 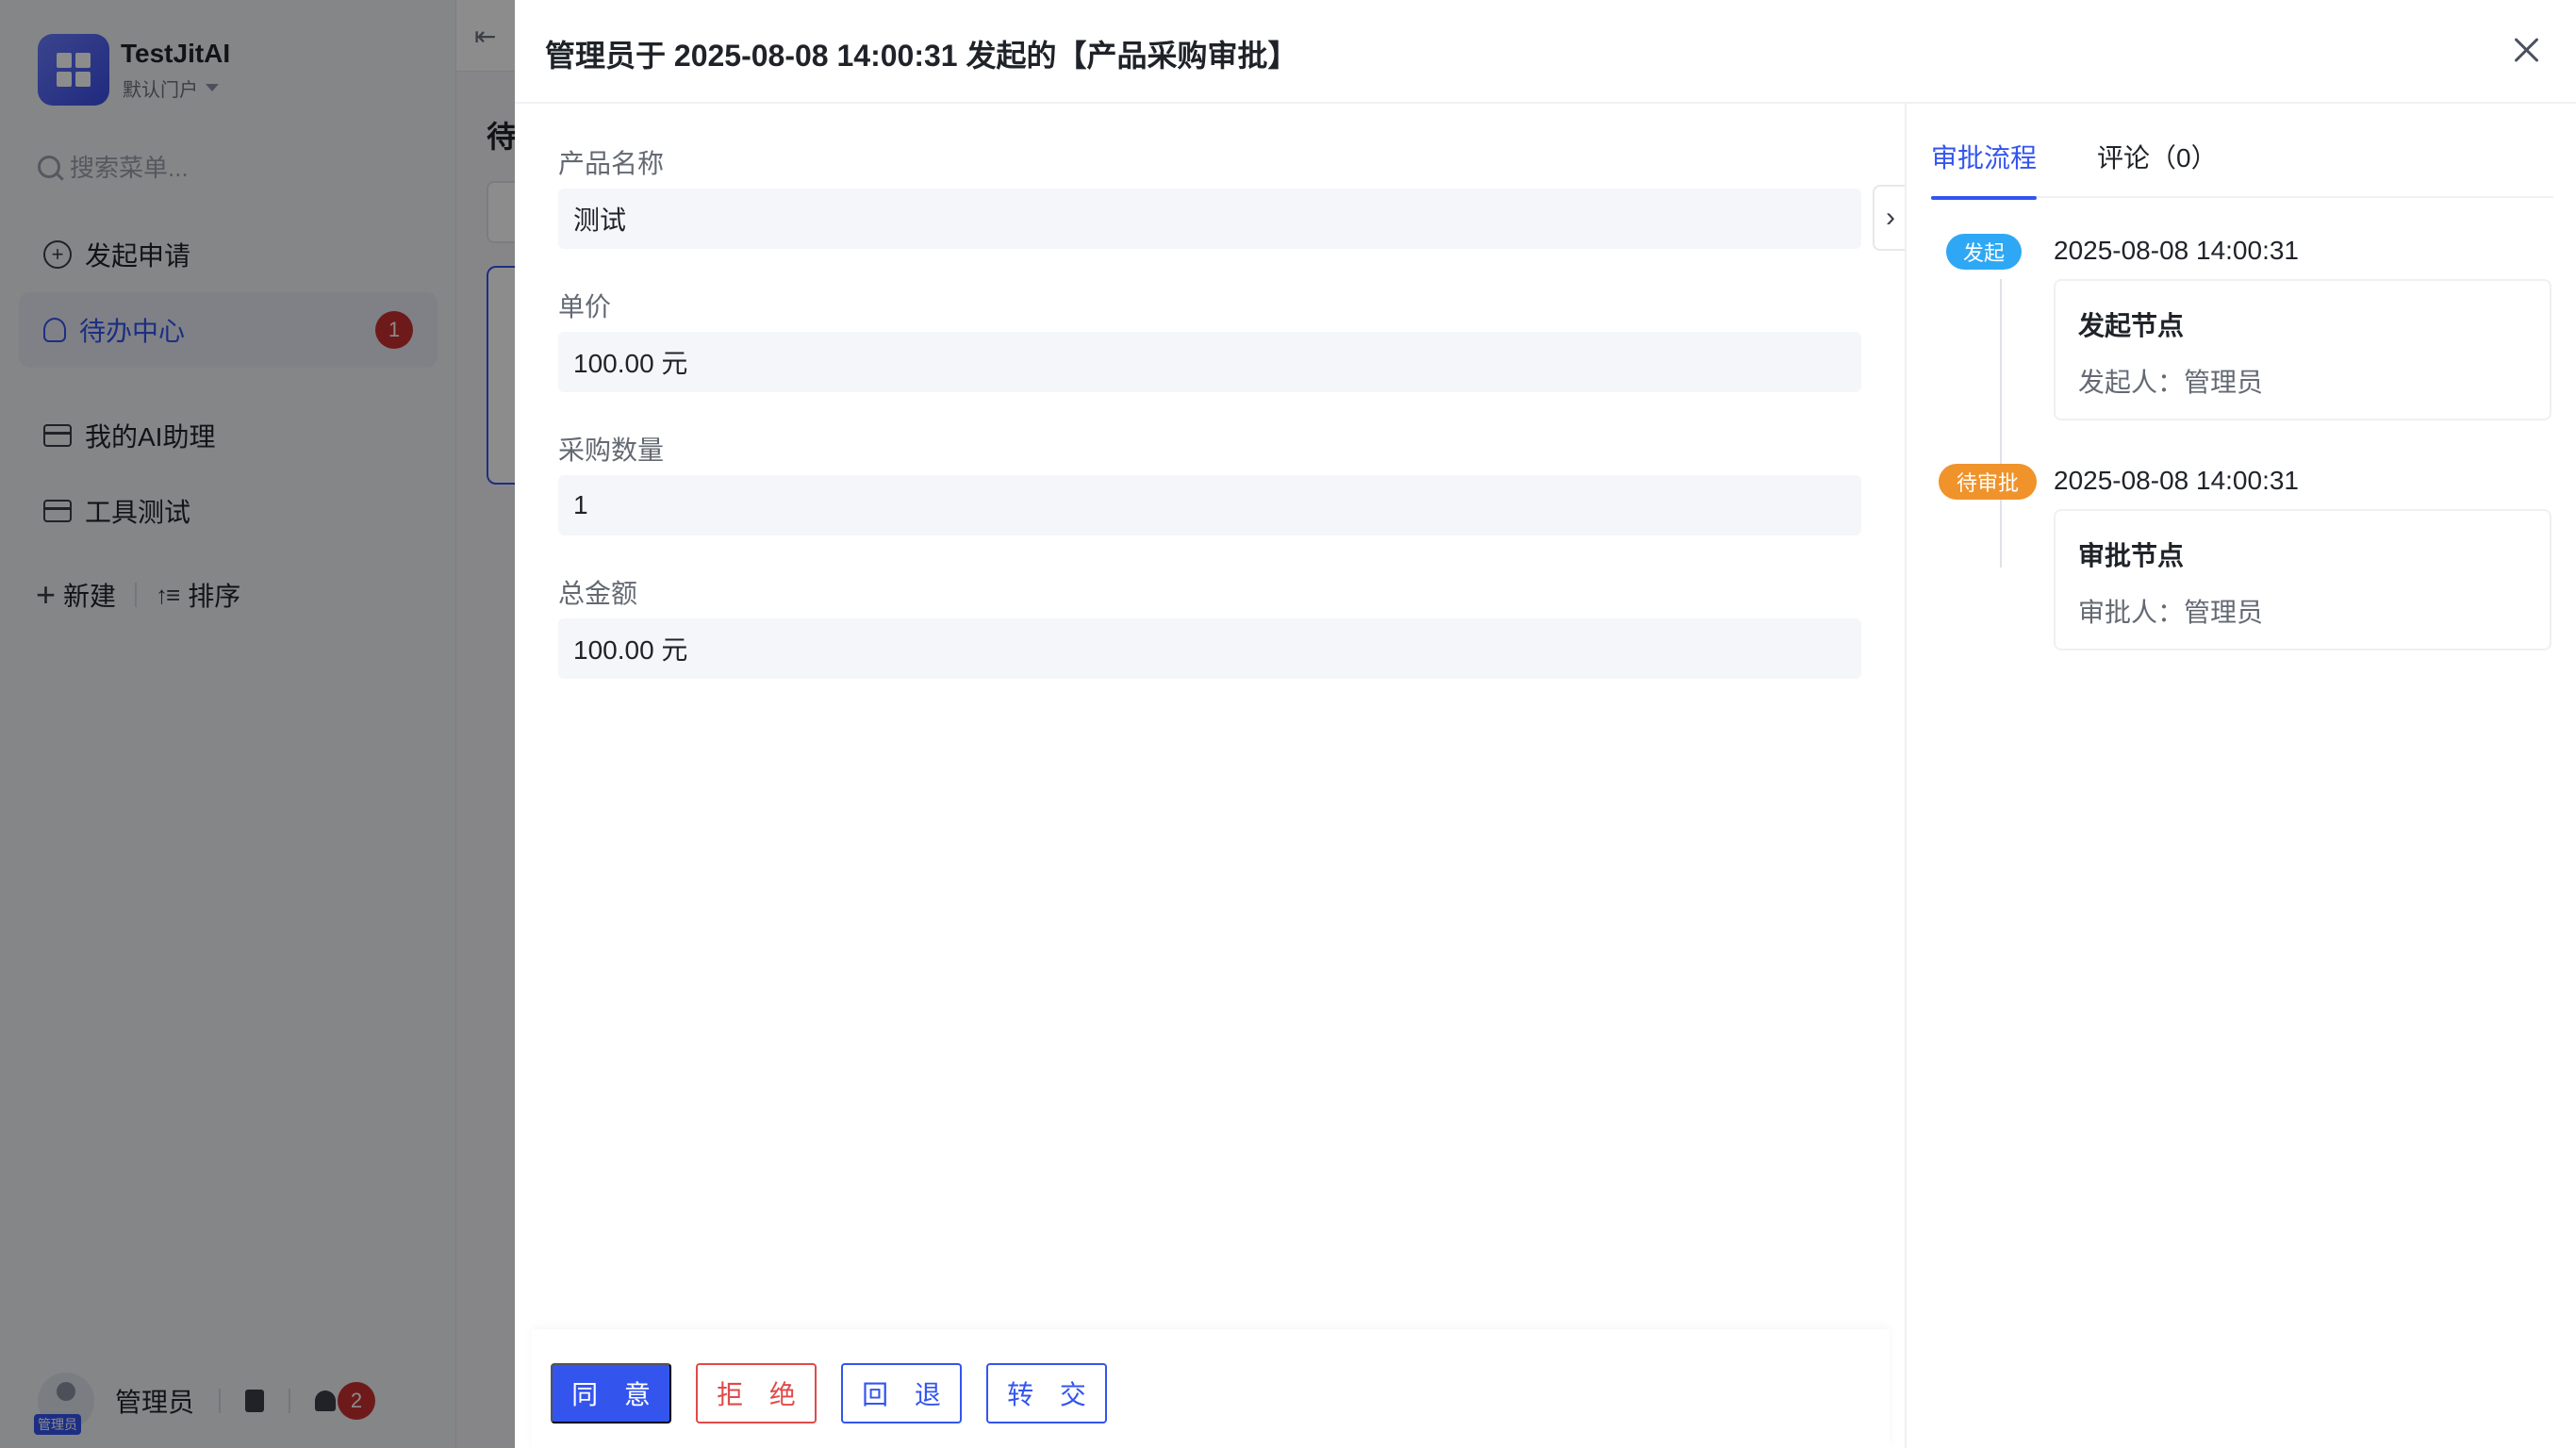 What do you see at coordinates (2157, 168) in the screenshot?
I see `tab-comments: 评论（0）` at bounding box center [2157, 168].